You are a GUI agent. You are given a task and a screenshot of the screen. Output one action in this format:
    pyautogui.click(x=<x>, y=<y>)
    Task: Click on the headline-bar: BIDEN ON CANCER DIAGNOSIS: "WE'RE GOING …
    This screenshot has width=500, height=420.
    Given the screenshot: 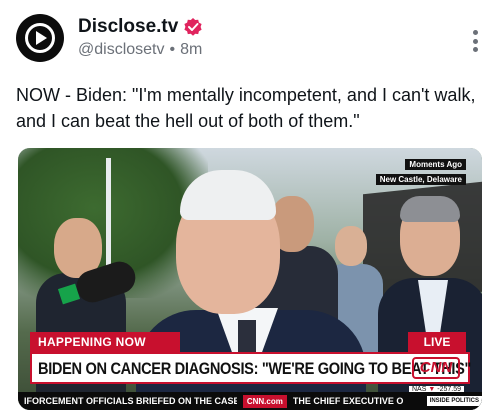 What is the action you would take?
    pyautogui.click(x=251, y=368)
    